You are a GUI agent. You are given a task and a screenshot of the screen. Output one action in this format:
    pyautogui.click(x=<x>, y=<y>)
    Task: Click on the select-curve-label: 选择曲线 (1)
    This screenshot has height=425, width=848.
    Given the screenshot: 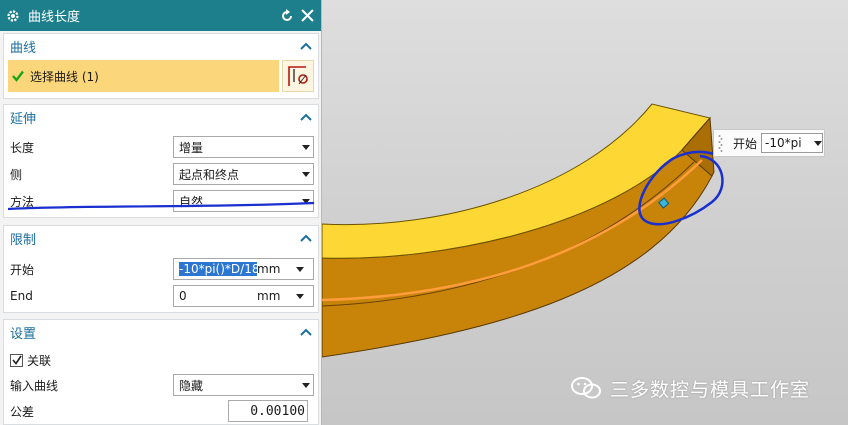 What is the action you would take?
    pyautogui.click(x=64, y=76)
    